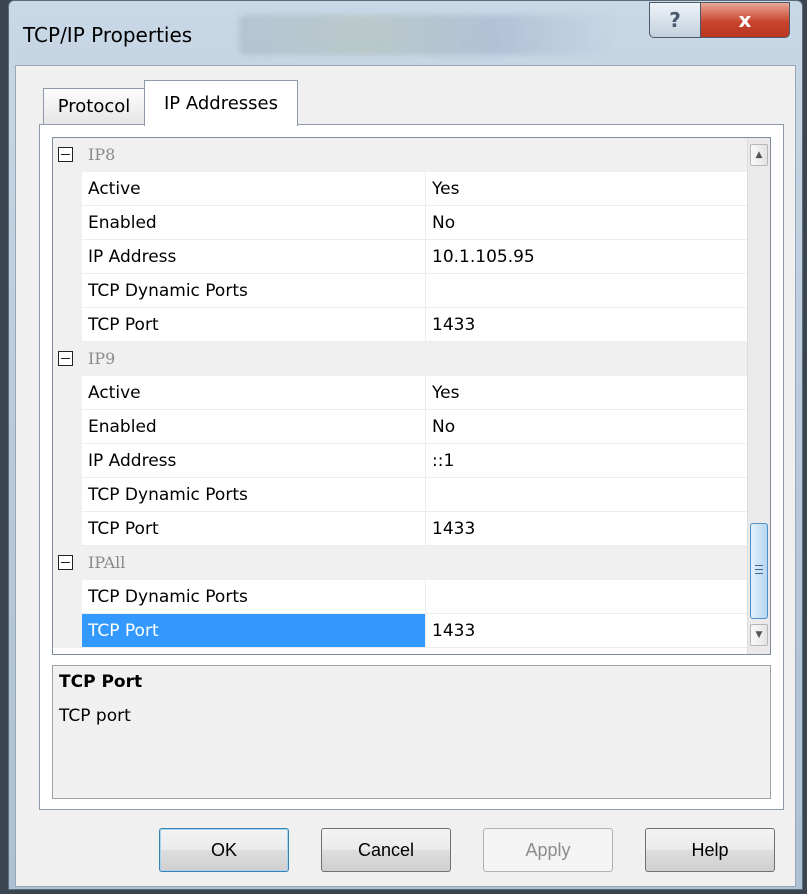  What do you see at coordinates (95, 716) in the screenshot?
I see `description-text: TCP port` at bounding box center [95, 716].